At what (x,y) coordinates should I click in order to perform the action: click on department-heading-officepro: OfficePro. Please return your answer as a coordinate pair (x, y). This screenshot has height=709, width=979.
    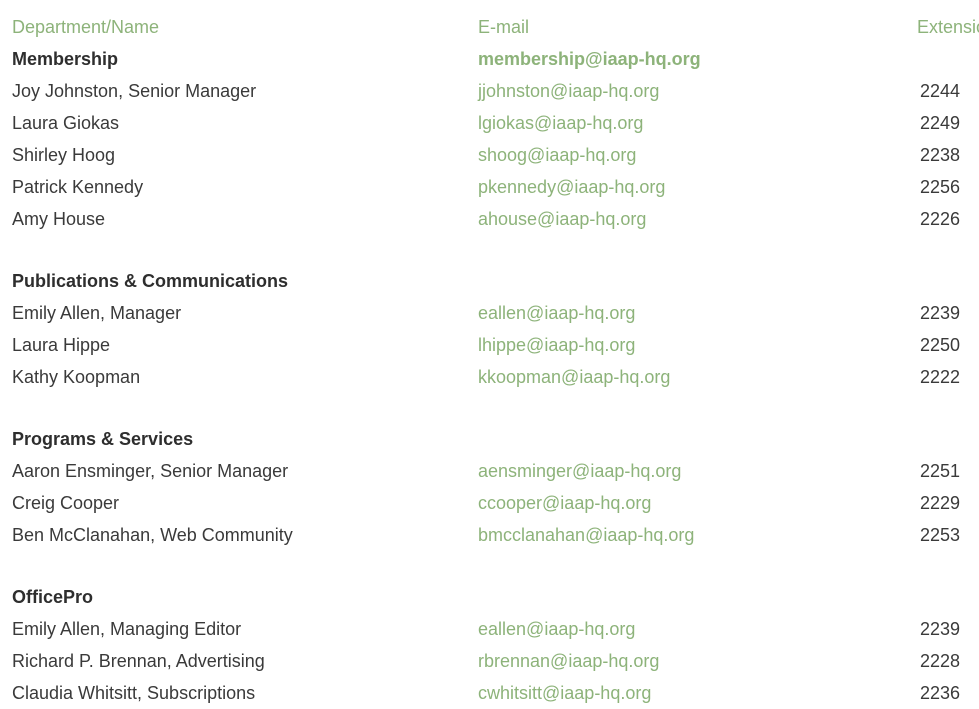
    Looking at the image, I should click on (495, 597).